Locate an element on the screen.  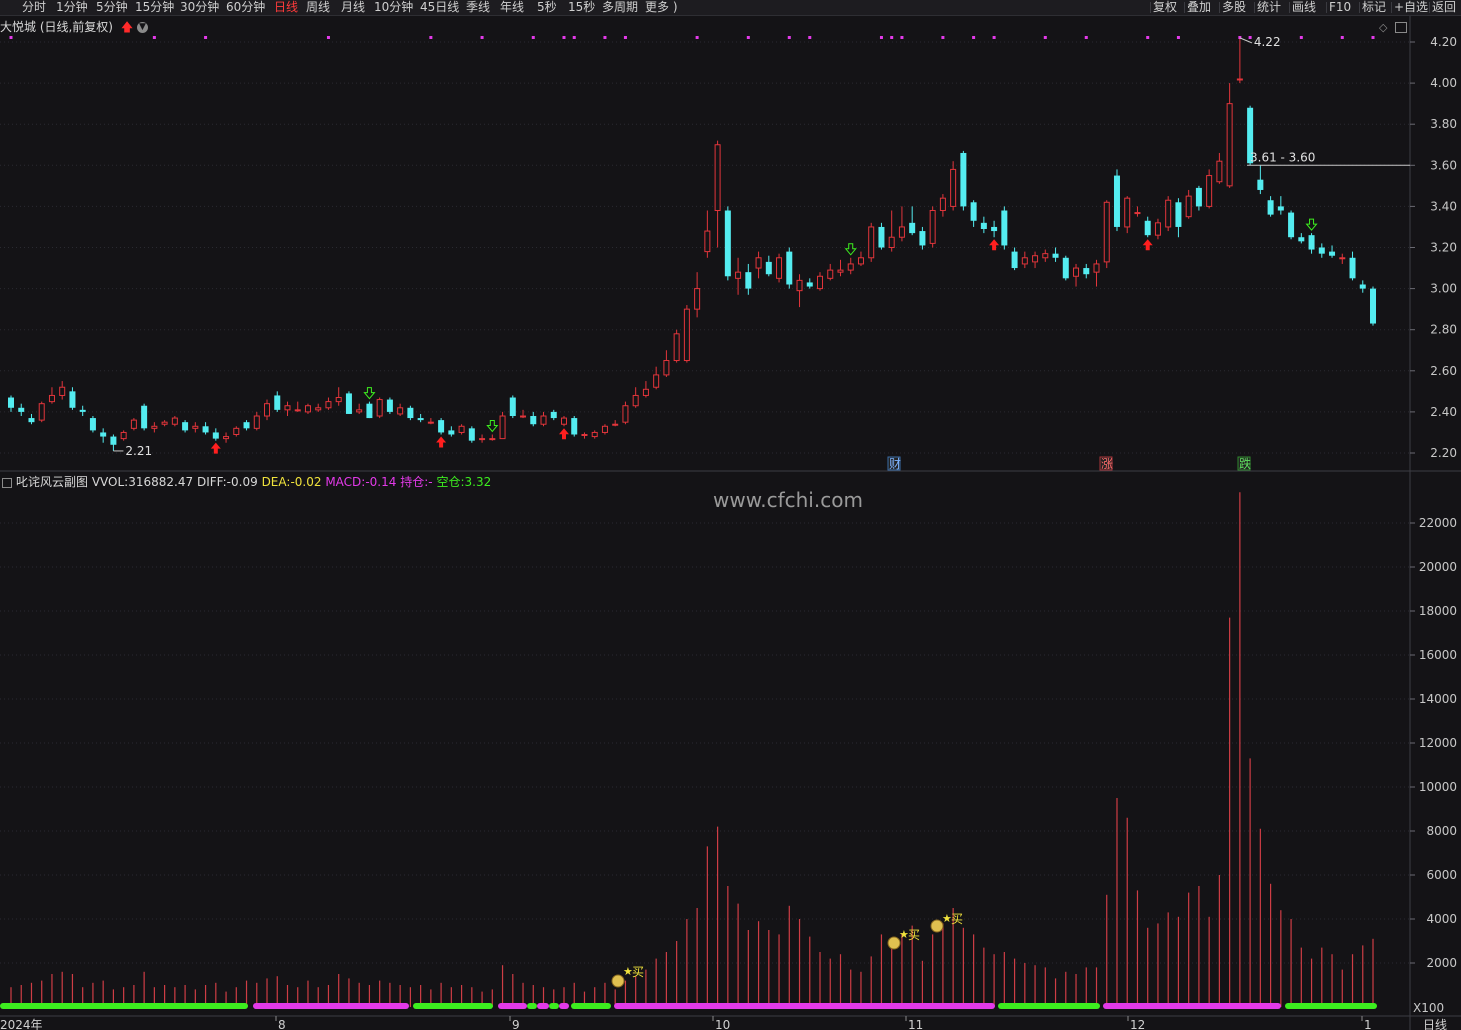
volume-tick-label: 10000 is located at coordinates (1438, 787).